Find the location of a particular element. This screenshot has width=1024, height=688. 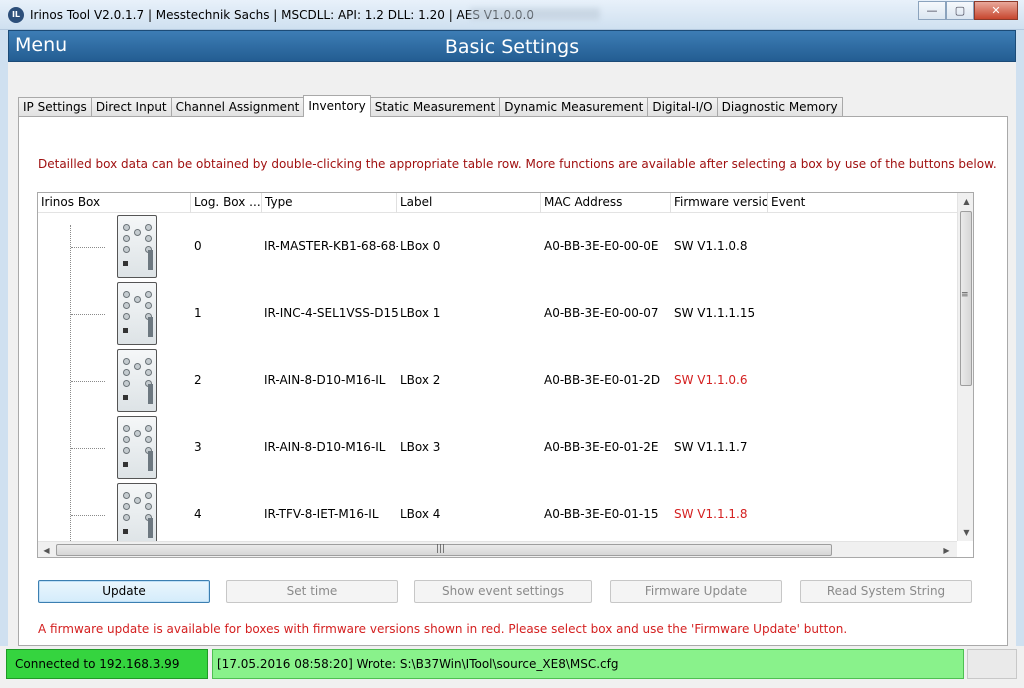

column-header-mac-address: MAC Address is located at coordinates (606, 203).